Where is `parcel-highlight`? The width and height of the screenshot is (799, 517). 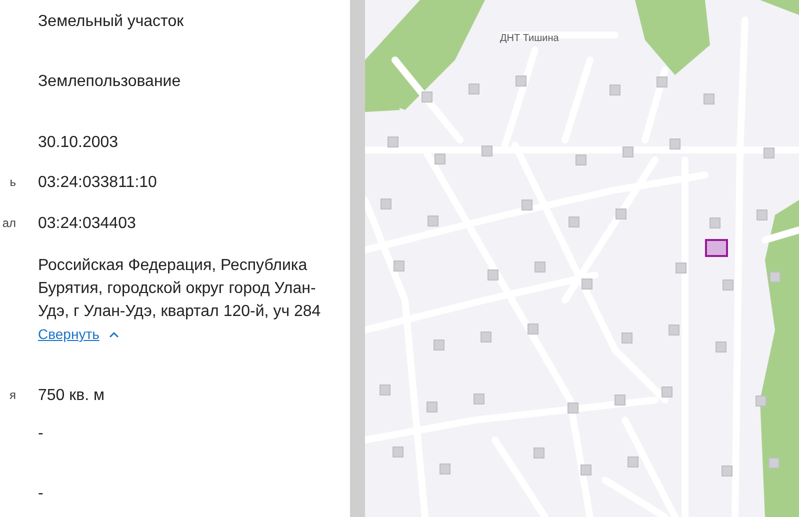 parcel-highlight is located at coordinates (716, 248).